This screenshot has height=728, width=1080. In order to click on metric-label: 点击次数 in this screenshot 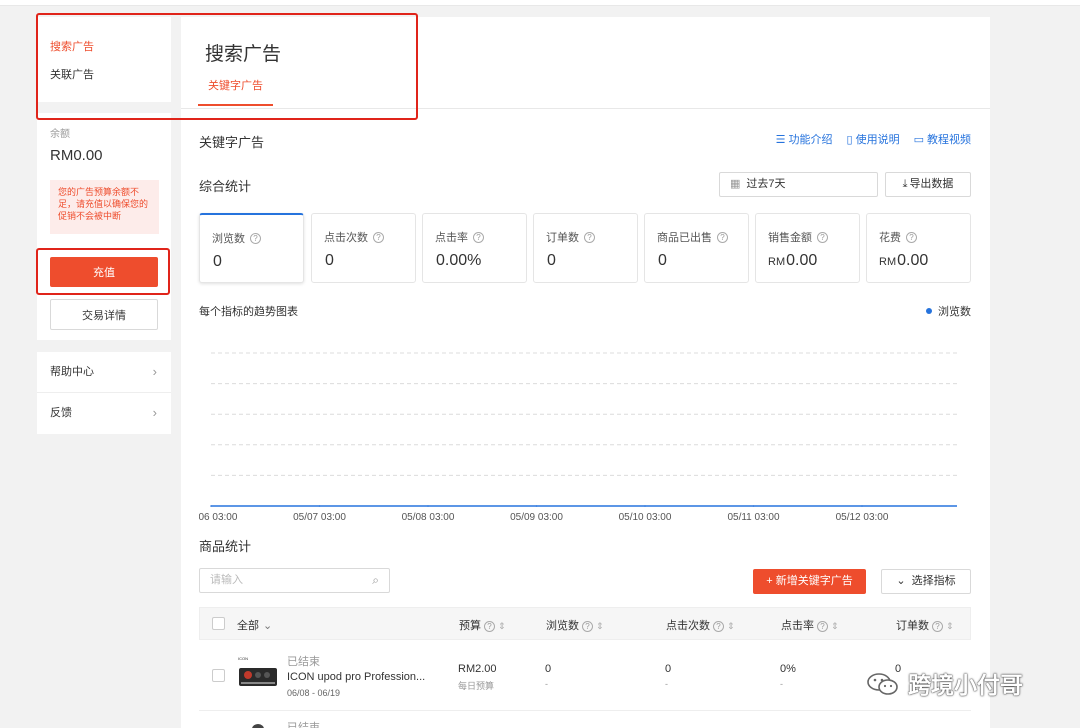, I will do `click(346, 238)`.